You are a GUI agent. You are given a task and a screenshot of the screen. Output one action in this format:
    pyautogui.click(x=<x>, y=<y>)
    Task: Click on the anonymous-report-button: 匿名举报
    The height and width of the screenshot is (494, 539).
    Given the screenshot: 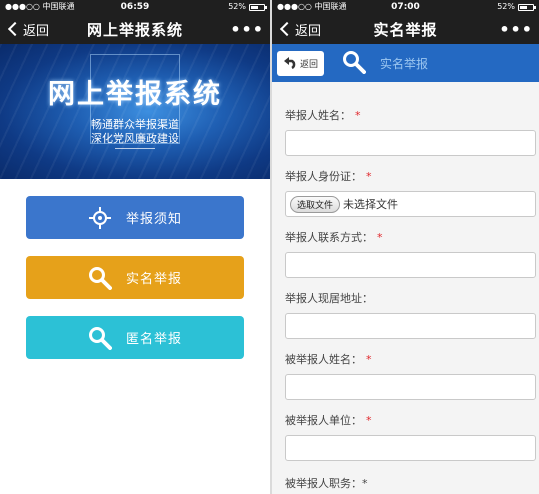 What is the action you would take?
    pyautogui.click(x=135, y=337)
    